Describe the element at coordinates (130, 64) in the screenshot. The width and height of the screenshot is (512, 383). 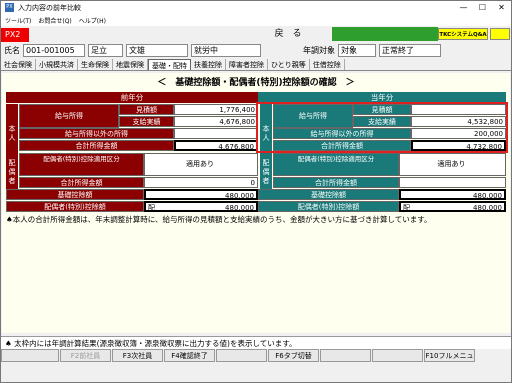
I see `tab-earthquake: 地震保険` at that location.